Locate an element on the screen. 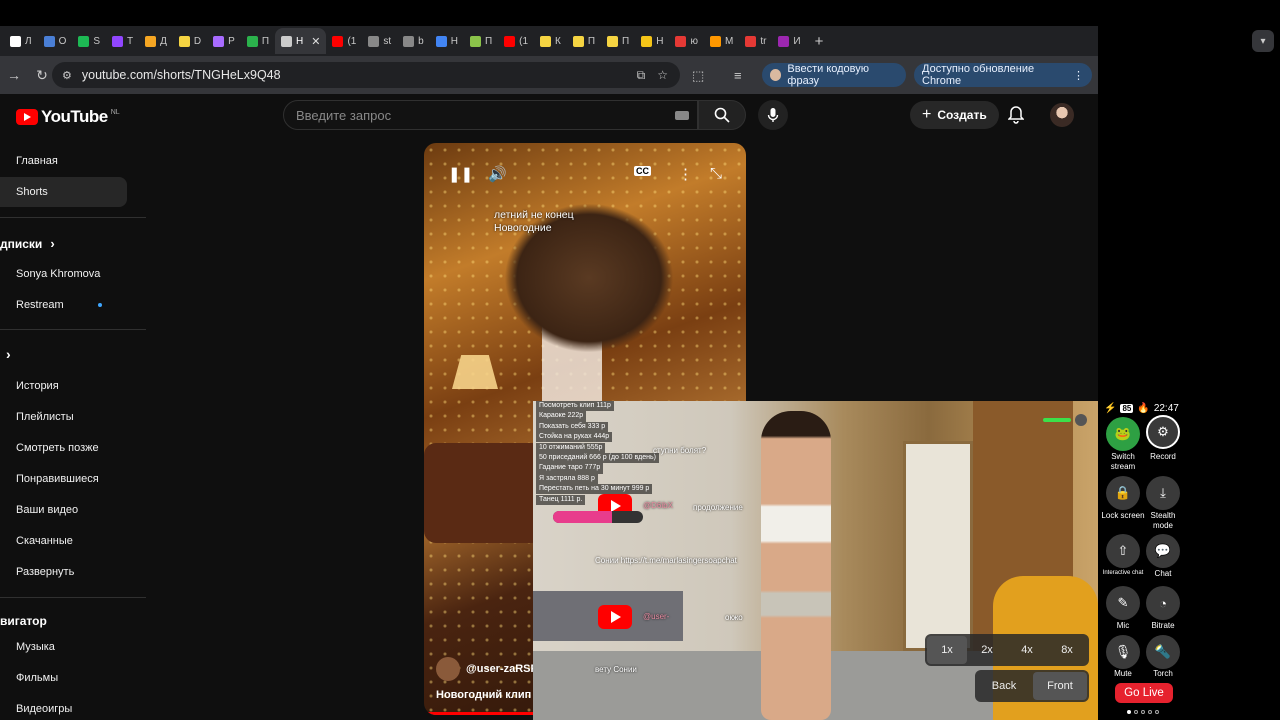 This screenshot has width=1280, height=720. channel-avatar is located at coordinates (448, 669).